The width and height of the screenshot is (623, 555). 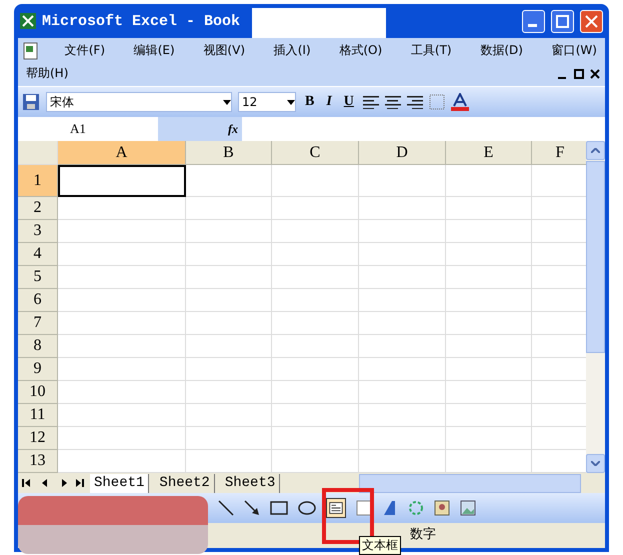 What do you see at coordinates (436, 102) in the screenshot?
I see `borders-icon` at bounding box center [436, 102].